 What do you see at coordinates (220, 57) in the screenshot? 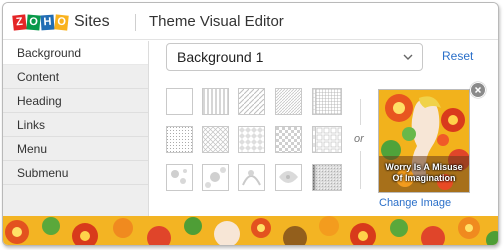
I see `background-select-value: Background 1` at bounding box center [220, 57].